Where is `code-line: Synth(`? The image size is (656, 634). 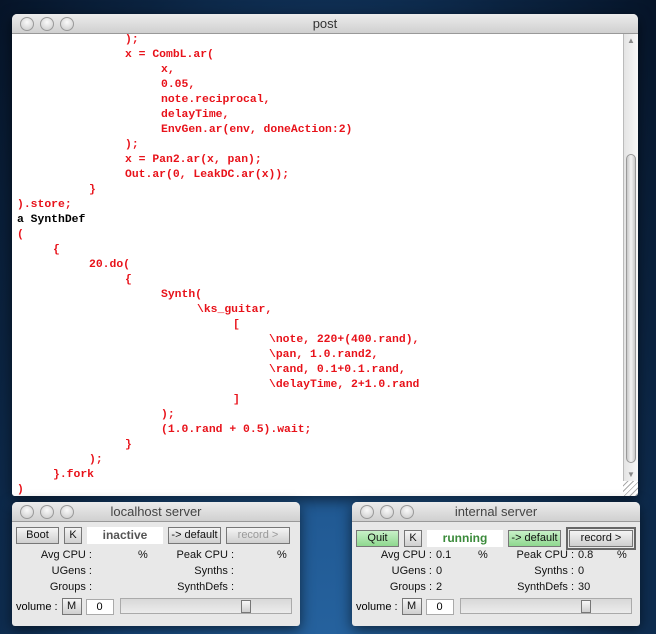 code-line: Synth( is located at coordinates (110, 295).